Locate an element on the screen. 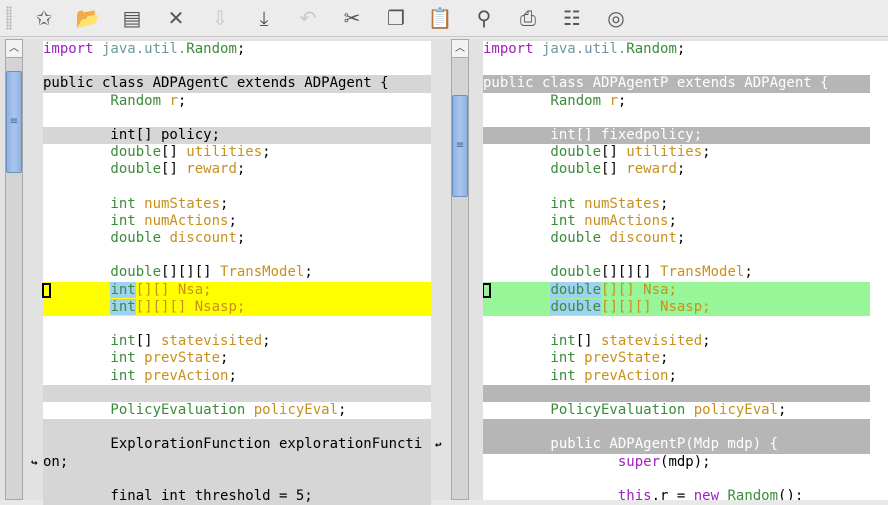 This screenshot has width=888, height=505. settings-icon: ☷ is located at coordinates (572, 18).